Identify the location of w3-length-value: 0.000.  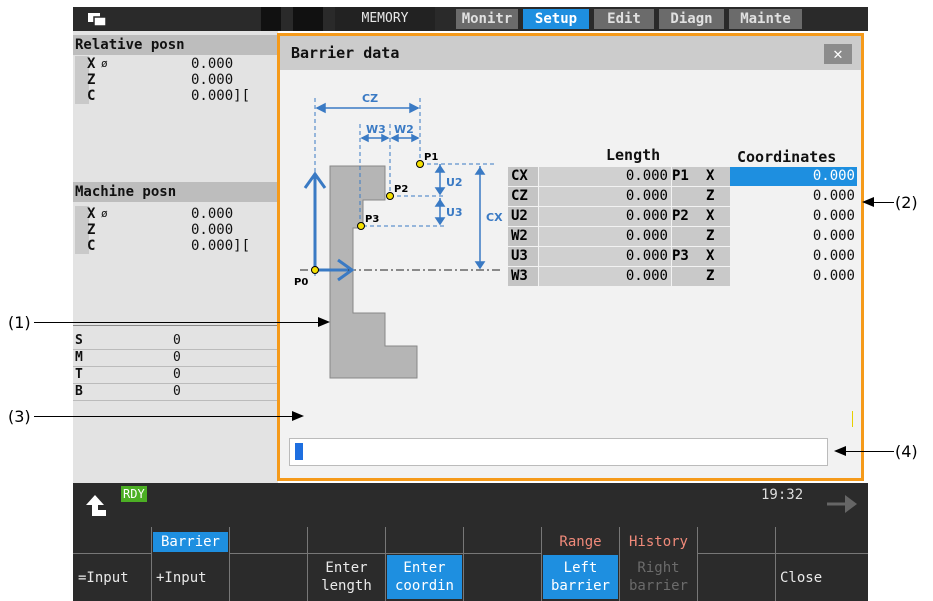
(605, 276).